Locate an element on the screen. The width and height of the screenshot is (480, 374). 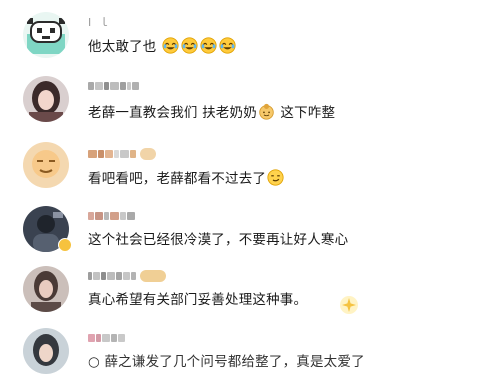
vip-badge-icon is located at coordinates (65, 245).